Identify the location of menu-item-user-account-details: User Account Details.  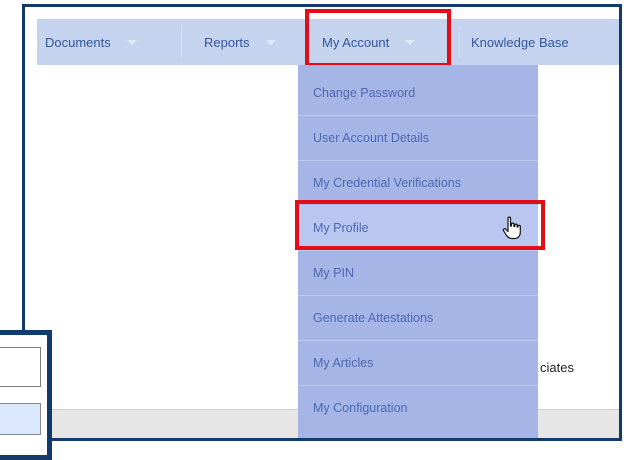
(418, 138).